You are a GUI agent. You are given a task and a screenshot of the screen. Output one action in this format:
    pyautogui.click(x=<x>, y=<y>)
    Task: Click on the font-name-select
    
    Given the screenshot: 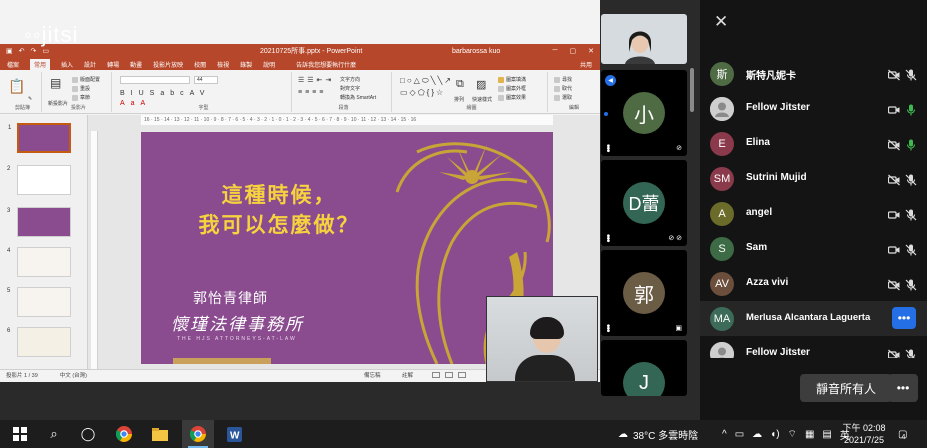 What is the action you would take?
    pyautogui.click(x=155, y=80)
    